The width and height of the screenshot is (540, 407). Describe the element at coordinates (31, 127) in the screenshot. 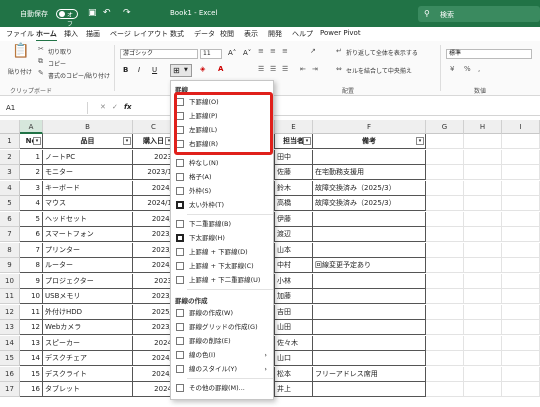

I see `column-header-a: A` at that location.